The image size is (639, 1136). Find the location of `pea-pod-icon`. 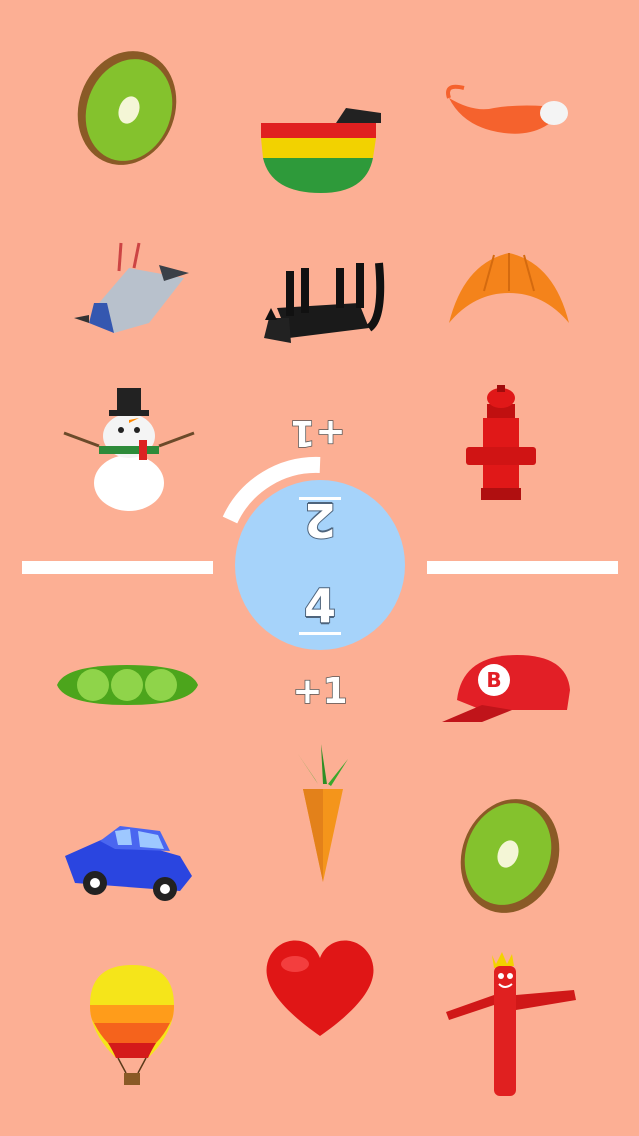

pea-pod-icon is located at coordinates (127, 685).